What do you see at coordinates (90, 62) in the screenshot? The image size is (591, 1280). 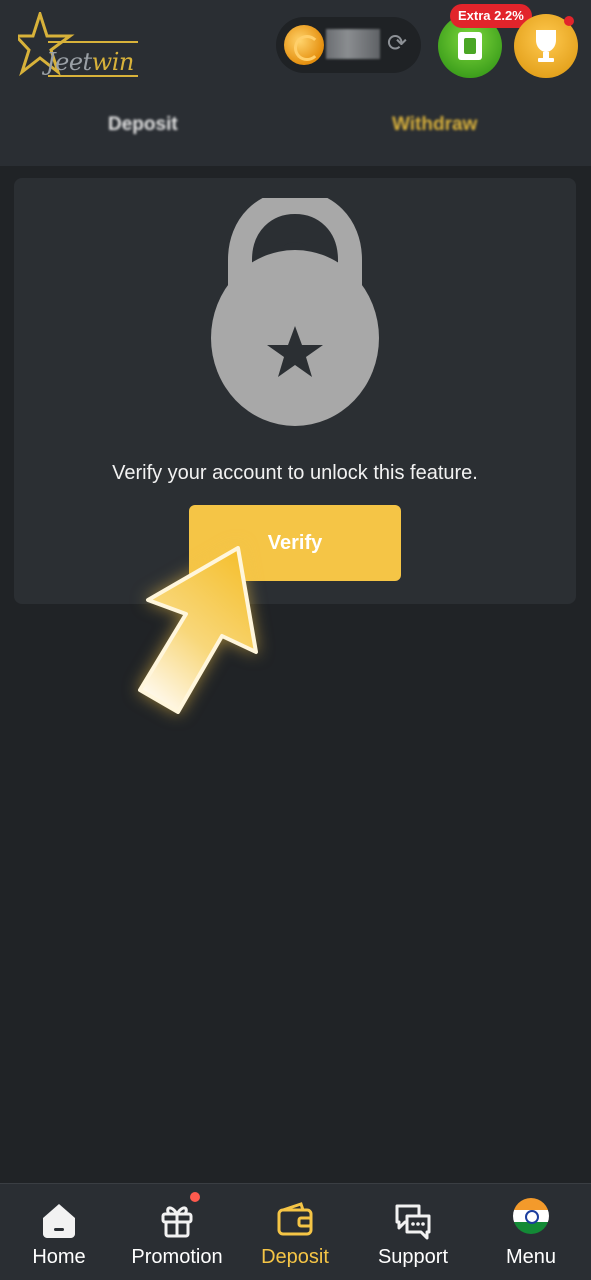 I see `logo-text: Jeetwin` at bounding box center [90, 62].